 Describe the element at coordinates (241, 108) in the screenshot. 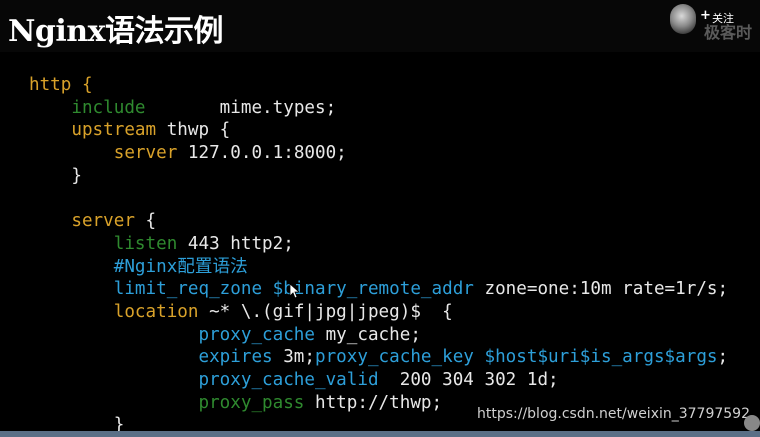

I see `code-token: mime.types;` at that location.